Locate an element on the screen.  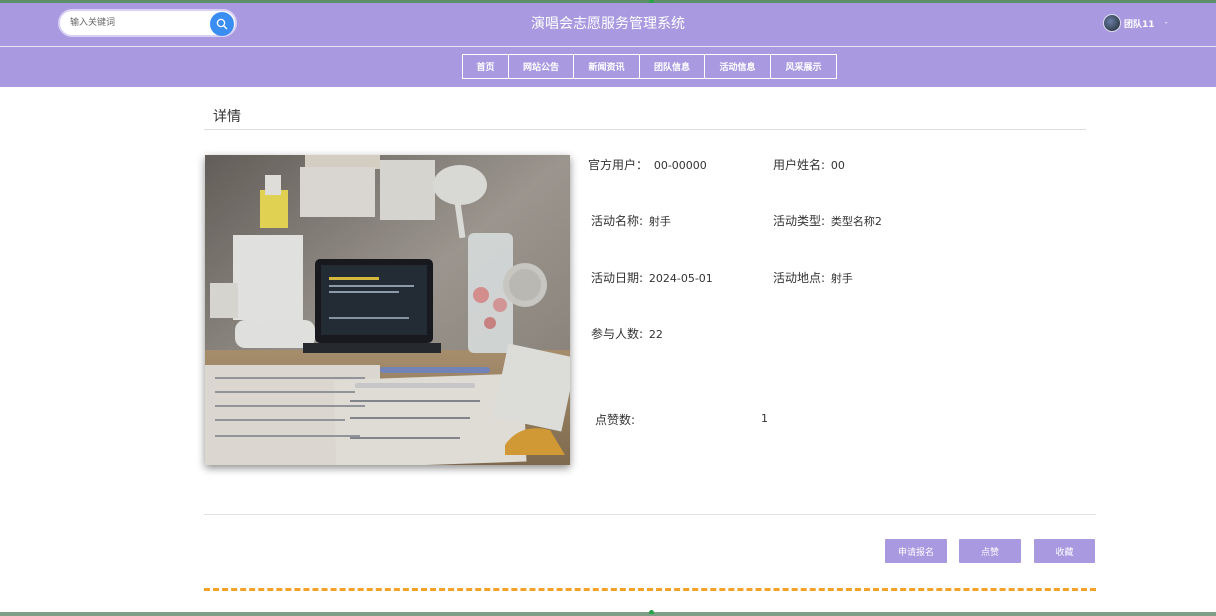
user-menu: 团队11 - is located at coordinates (1135, 23).